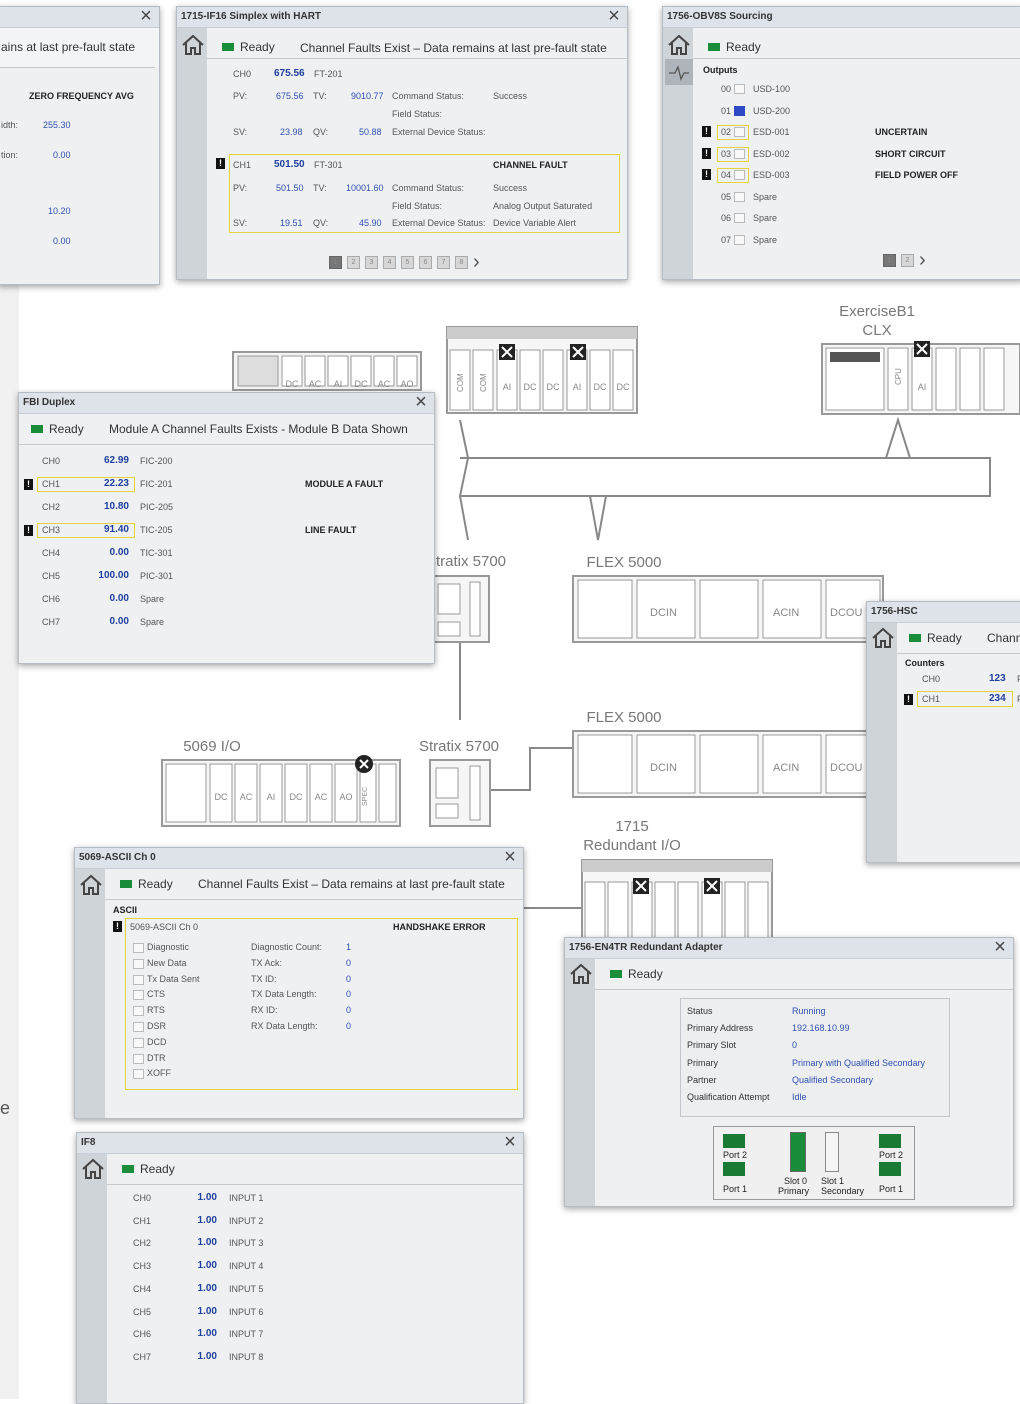 Image resolution: width=1020 pixels, height=1404 pixels. I want to click on status-label: Status, so click(700, 1011).